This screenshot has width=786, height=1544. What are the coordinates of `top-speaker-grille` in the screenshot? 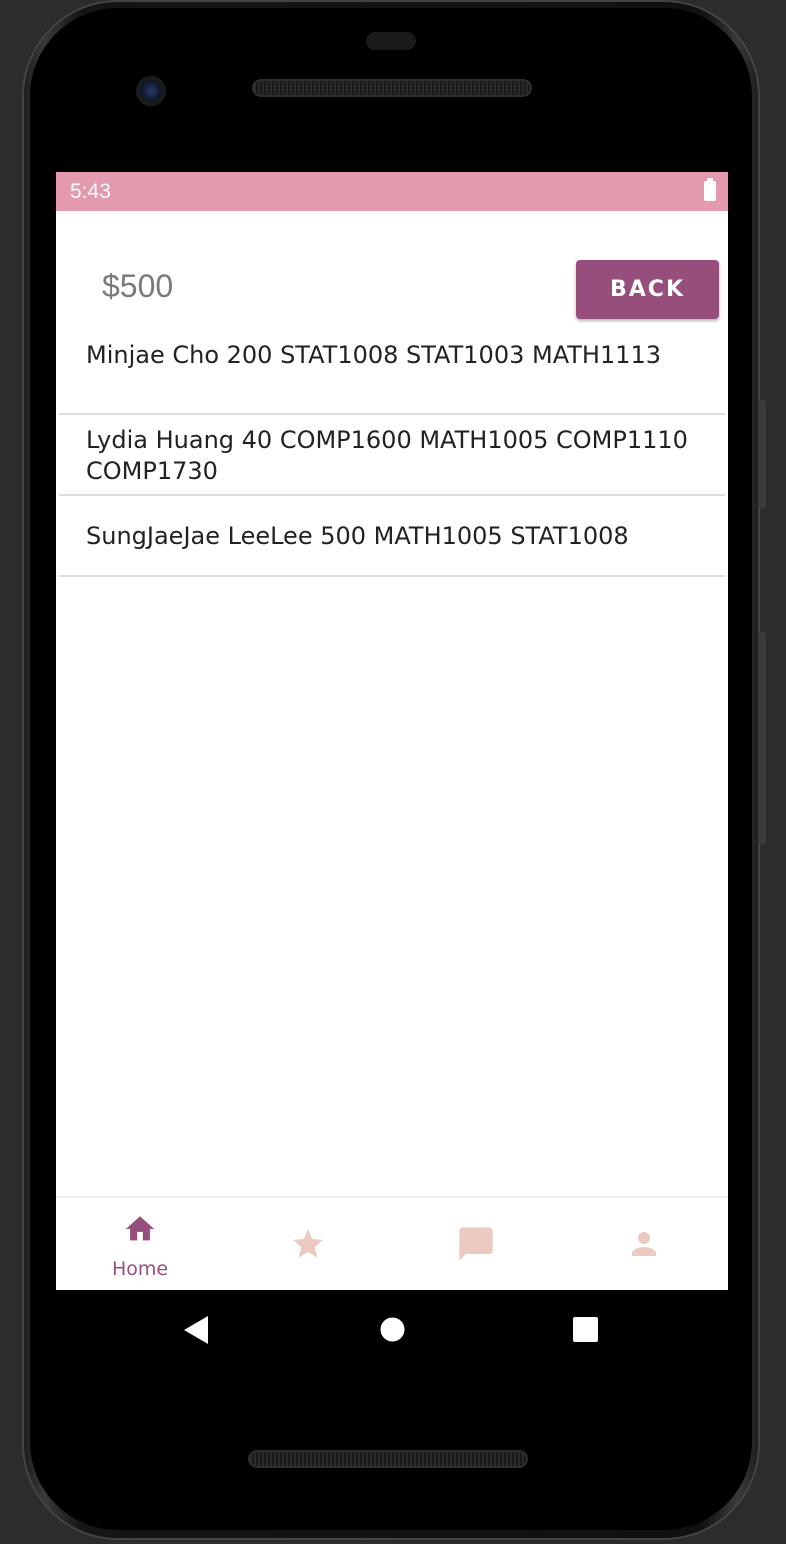 It's located at (392, 88).